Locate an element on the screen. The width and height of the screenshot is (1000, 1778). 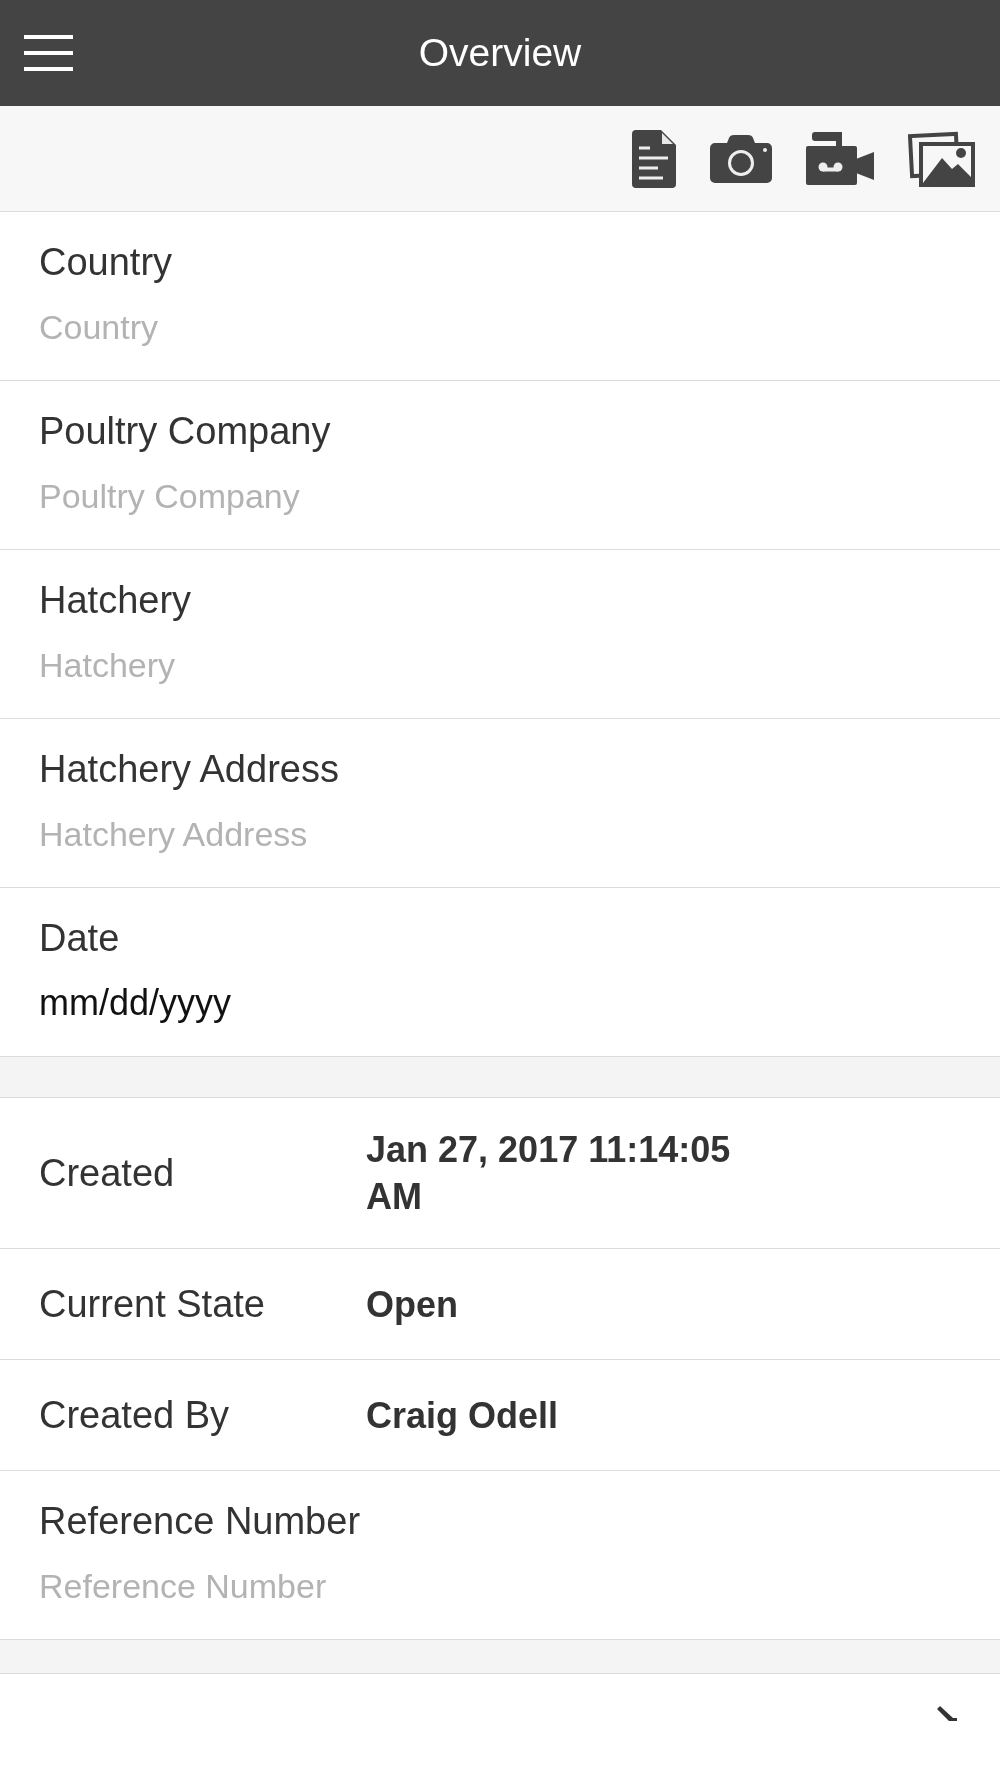
detail-value: Open is located at coordinates (412, 1304).